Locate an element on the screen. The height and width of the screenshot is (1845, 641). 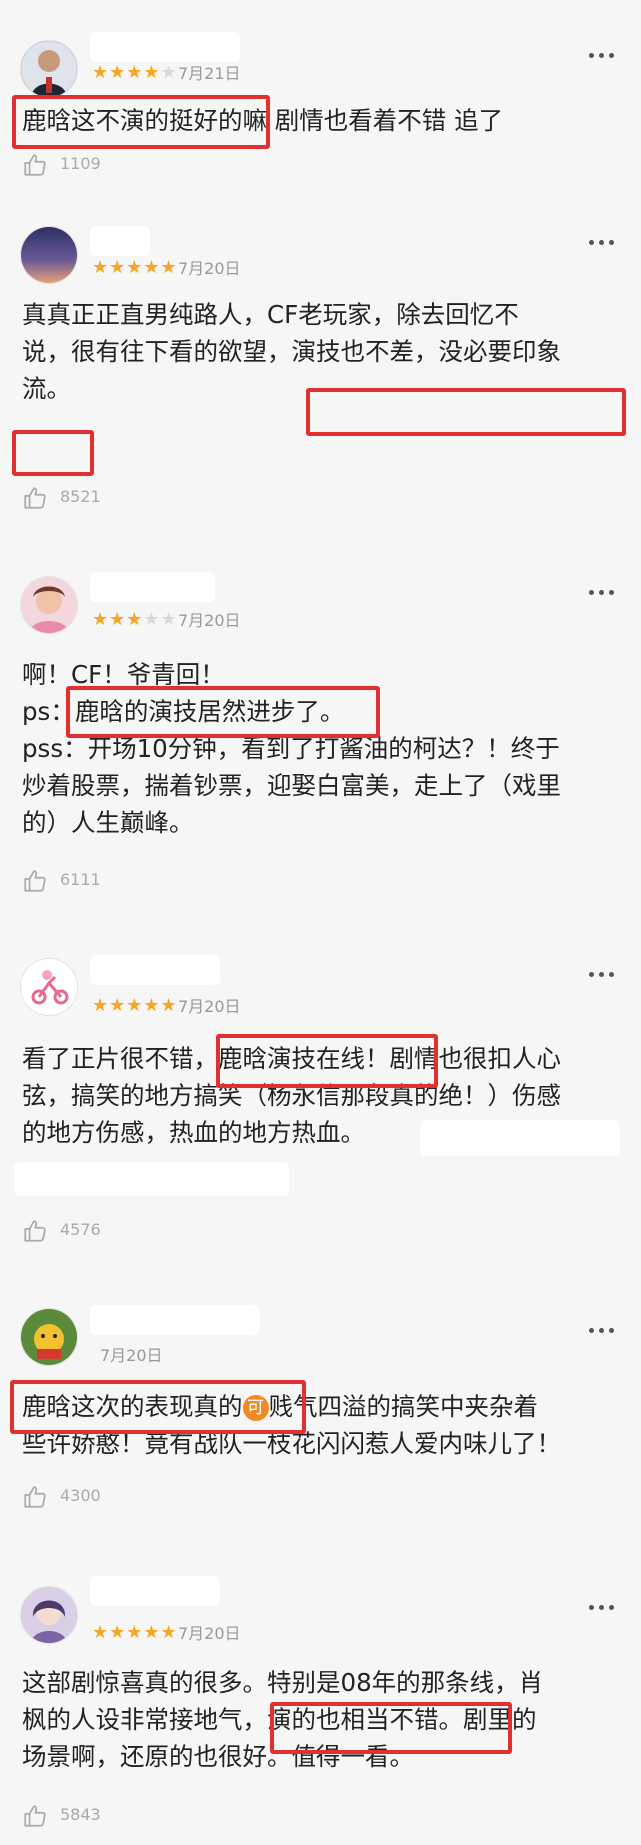
review-date: 7月21日 is located at coordinates (209, 73).